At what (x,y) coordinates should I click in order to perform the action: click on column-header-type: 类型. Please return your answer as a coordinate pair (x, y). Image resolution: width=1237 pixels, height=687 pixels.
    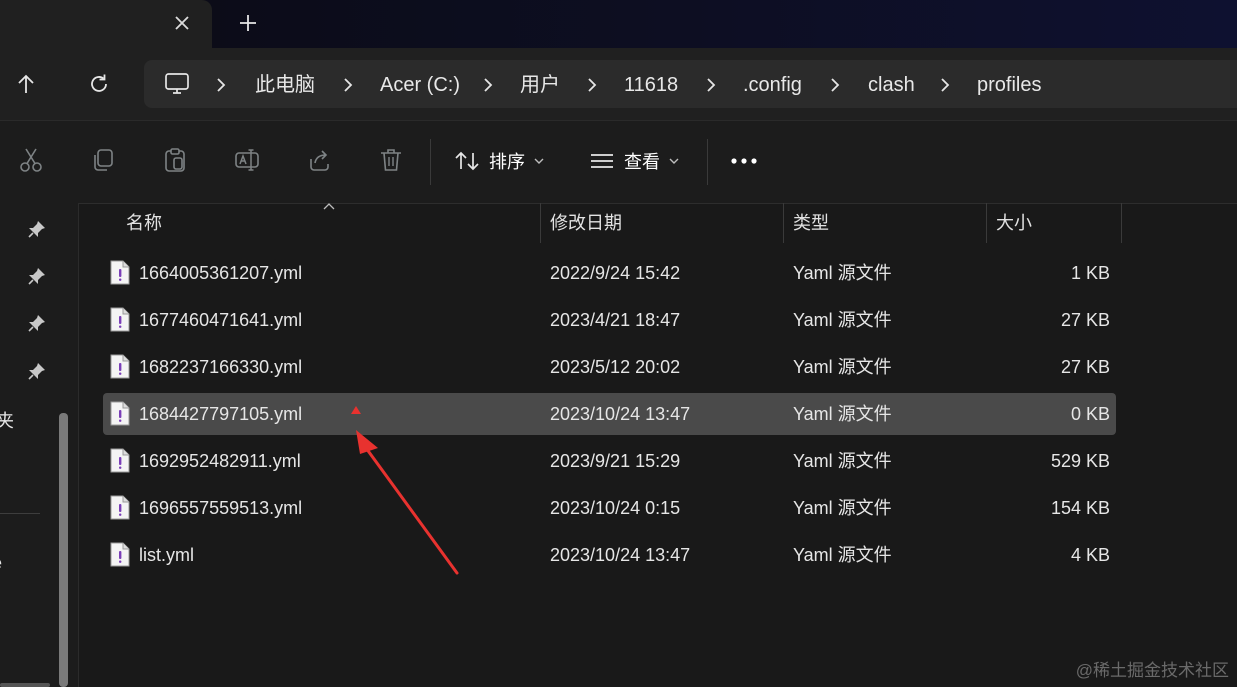
    Looking at the image, I should click on (811, 223).